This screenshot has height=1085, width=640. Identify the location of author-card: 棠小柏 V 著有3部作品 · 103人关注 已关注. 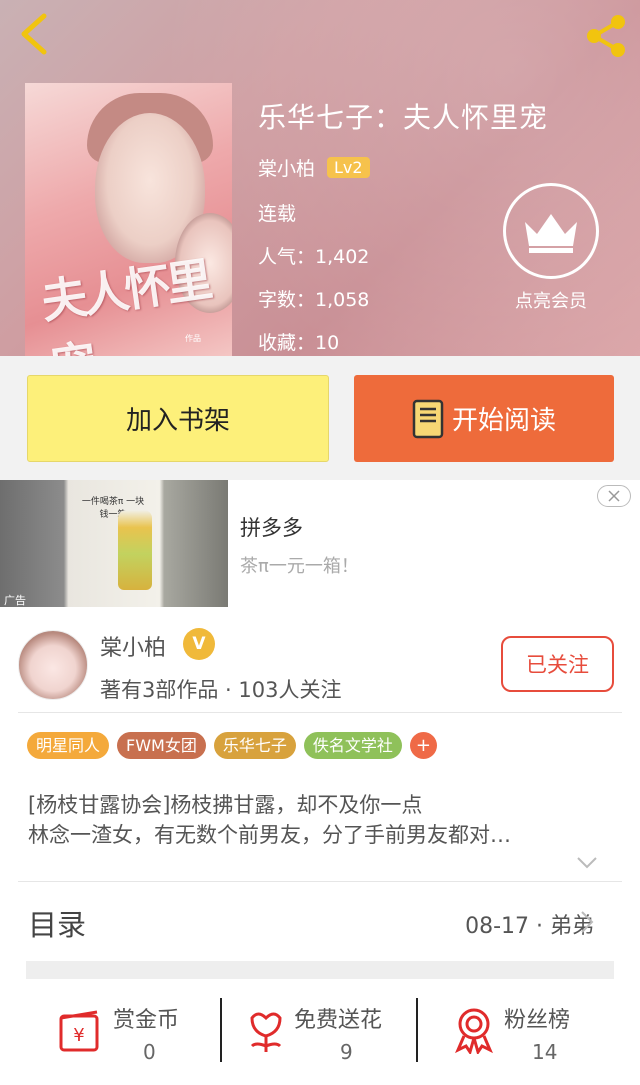
(320, 666).